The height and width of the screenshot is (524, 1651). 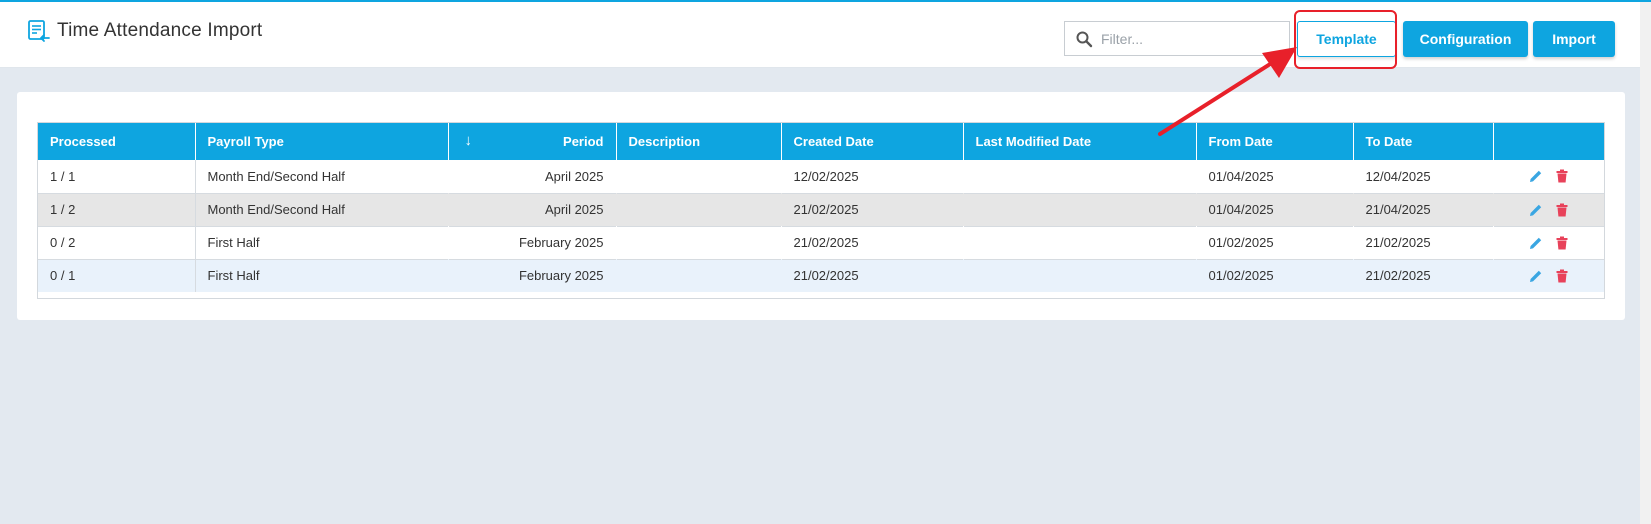 What do you see at coordinates (1645, 263) in the screenshot?
I see `page-scrollbar` at bounding box center [1645, 263].